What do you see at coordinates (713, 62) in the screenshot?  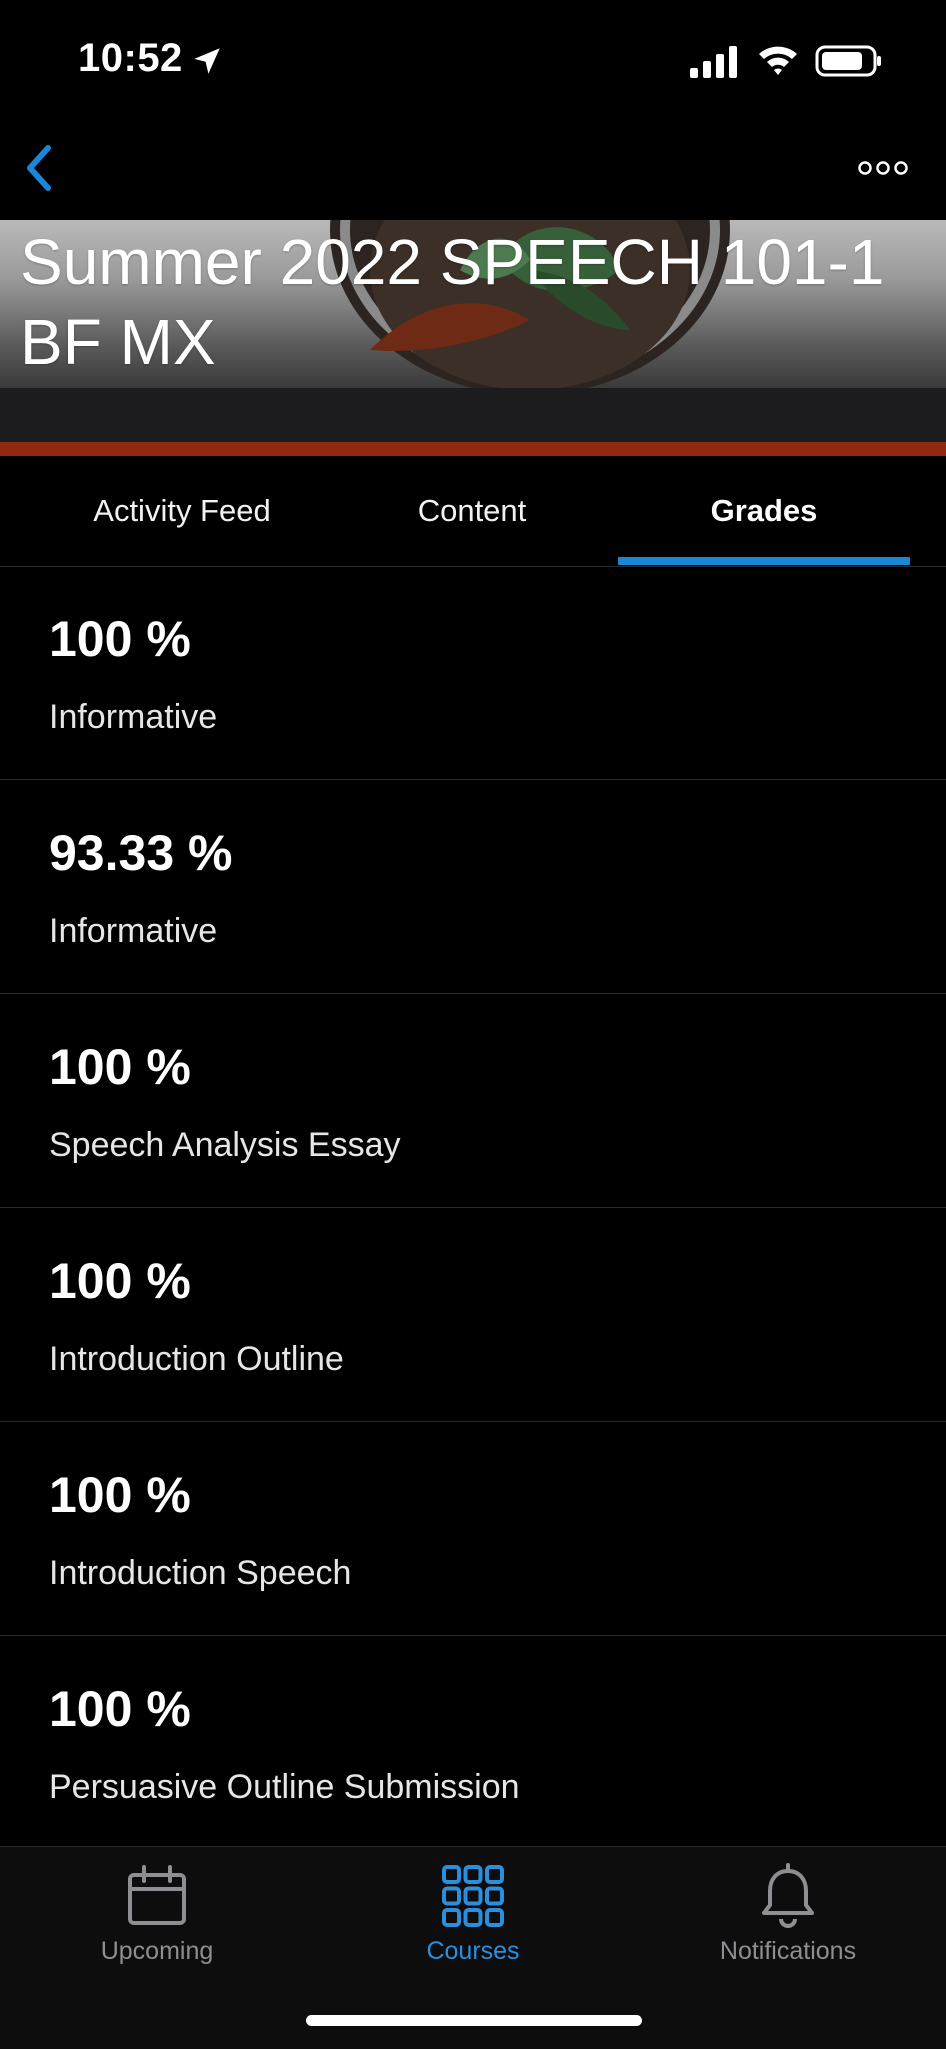 I see `cellular-signal-icon` at bounding box center [713, 62].